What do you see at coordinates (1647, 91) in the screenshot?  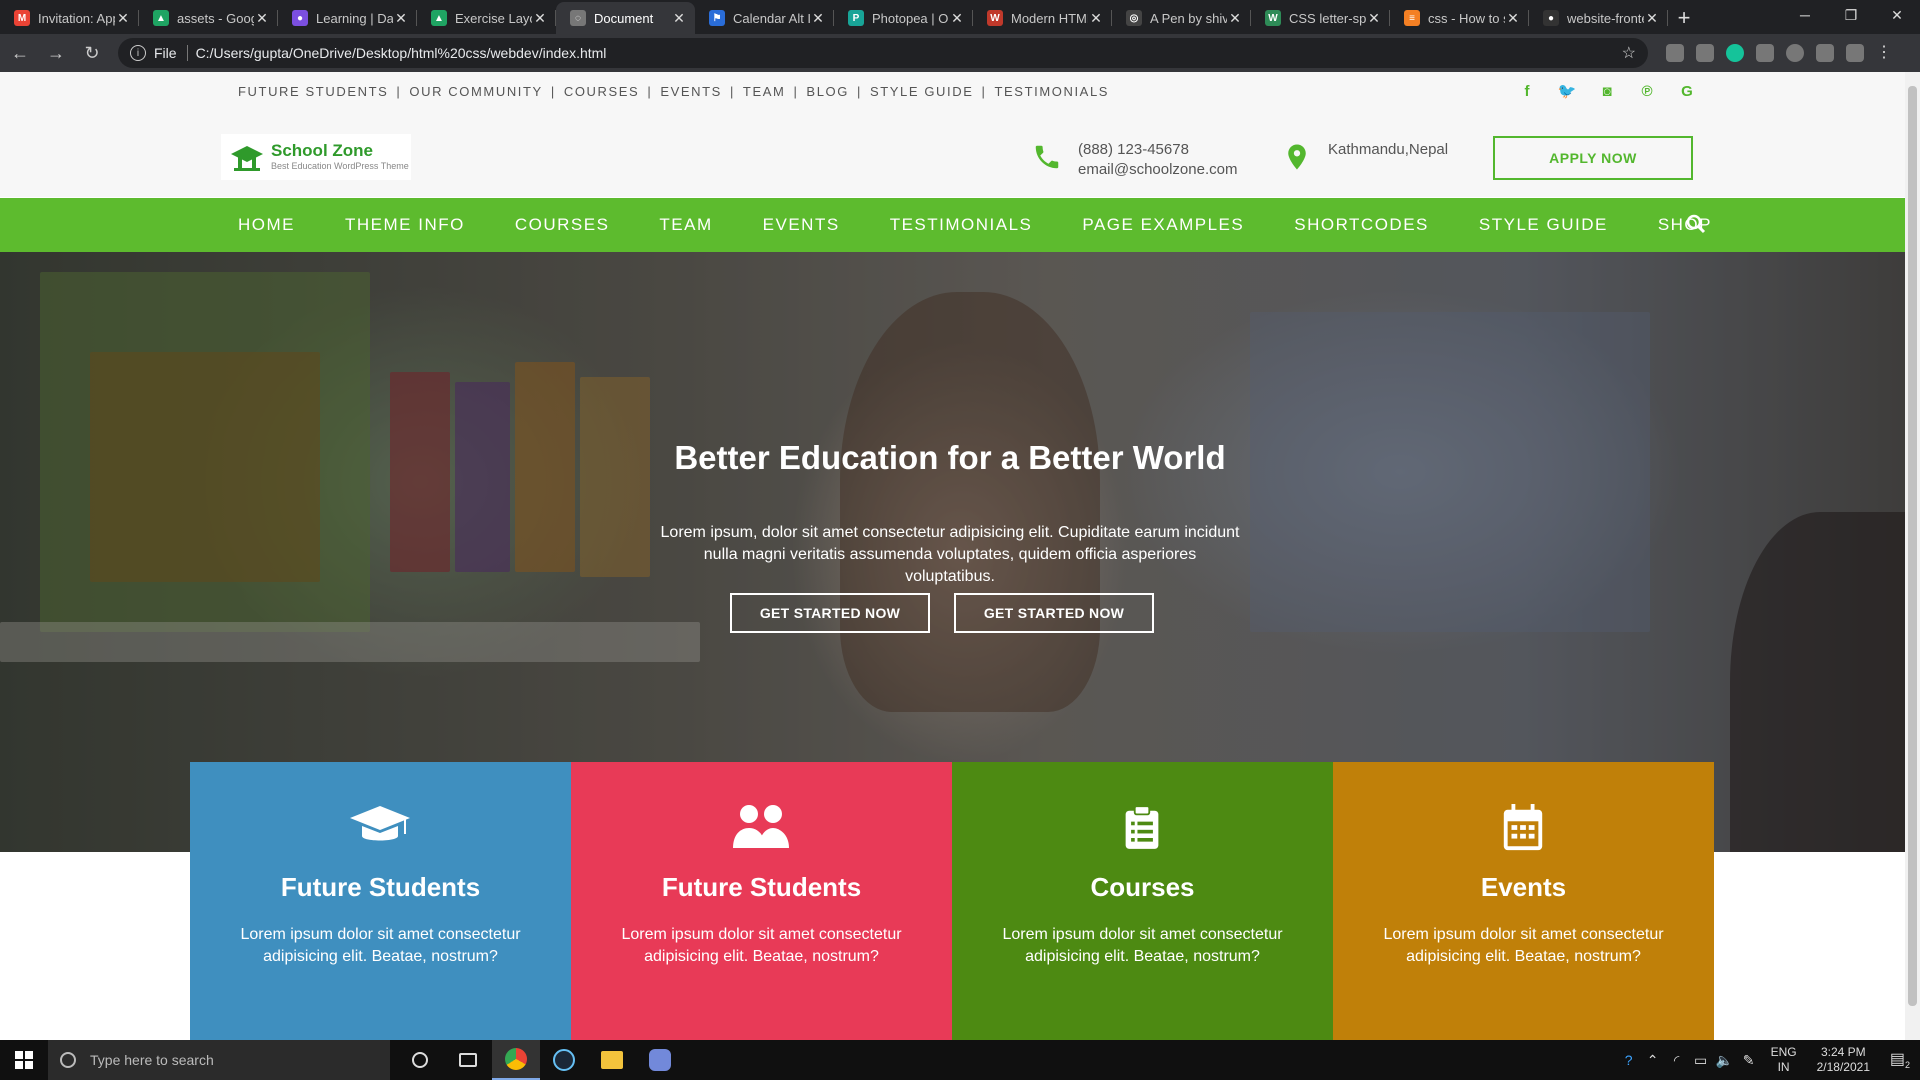 I see `pinterest-icon: ℗` at bounding box center [1647, 91].